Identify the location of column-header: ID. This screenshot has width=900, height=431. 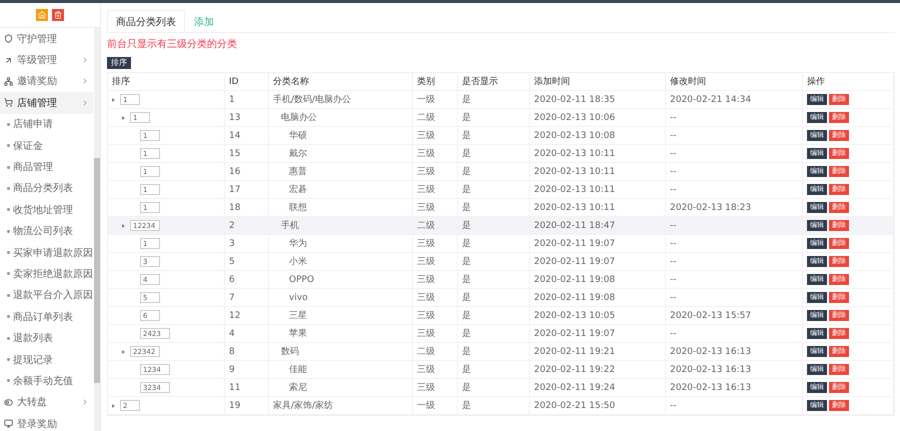
(247, 81).